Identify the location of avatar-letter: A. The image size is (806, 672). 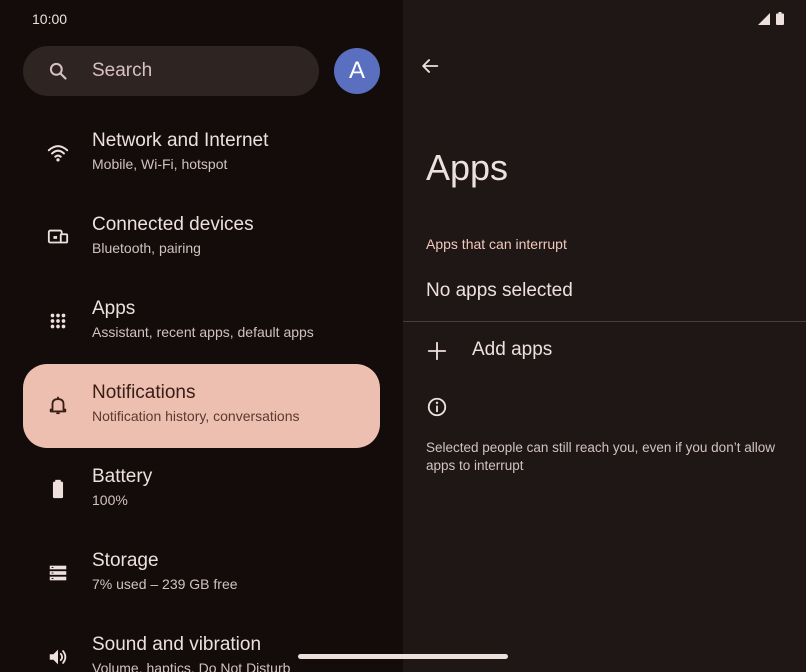
(356, 70).